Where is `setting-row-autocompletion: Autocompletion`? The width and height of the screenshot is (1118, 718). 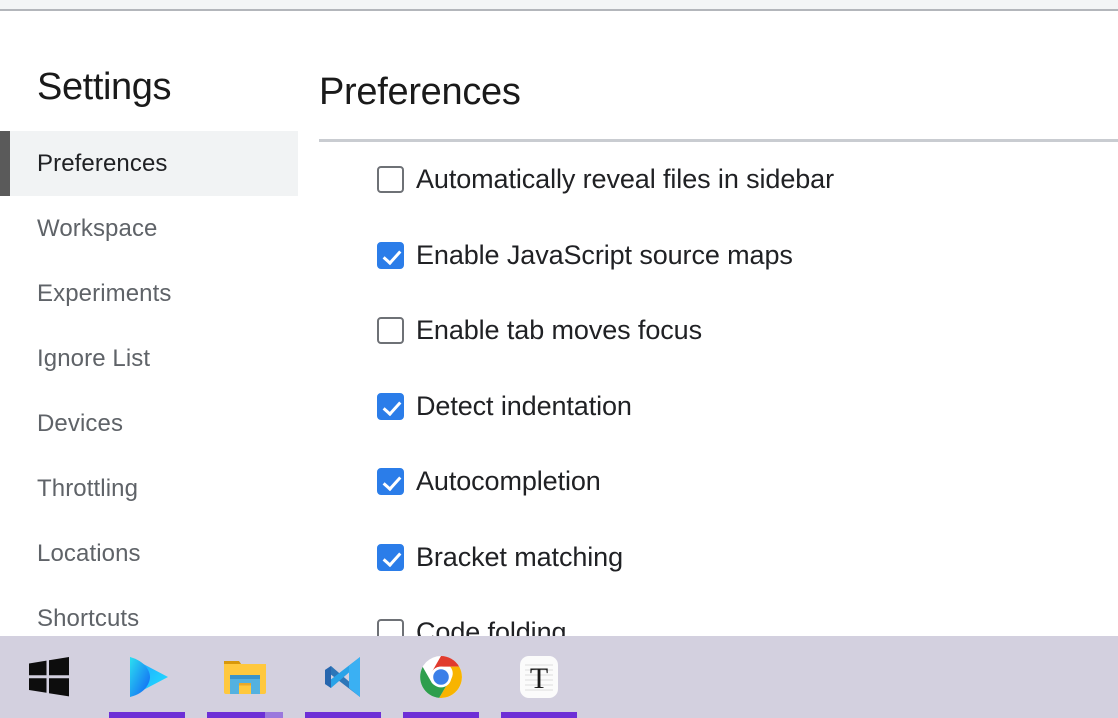
setting-row-autocompletion: Autocompletion is located at coordinates (708, 482).